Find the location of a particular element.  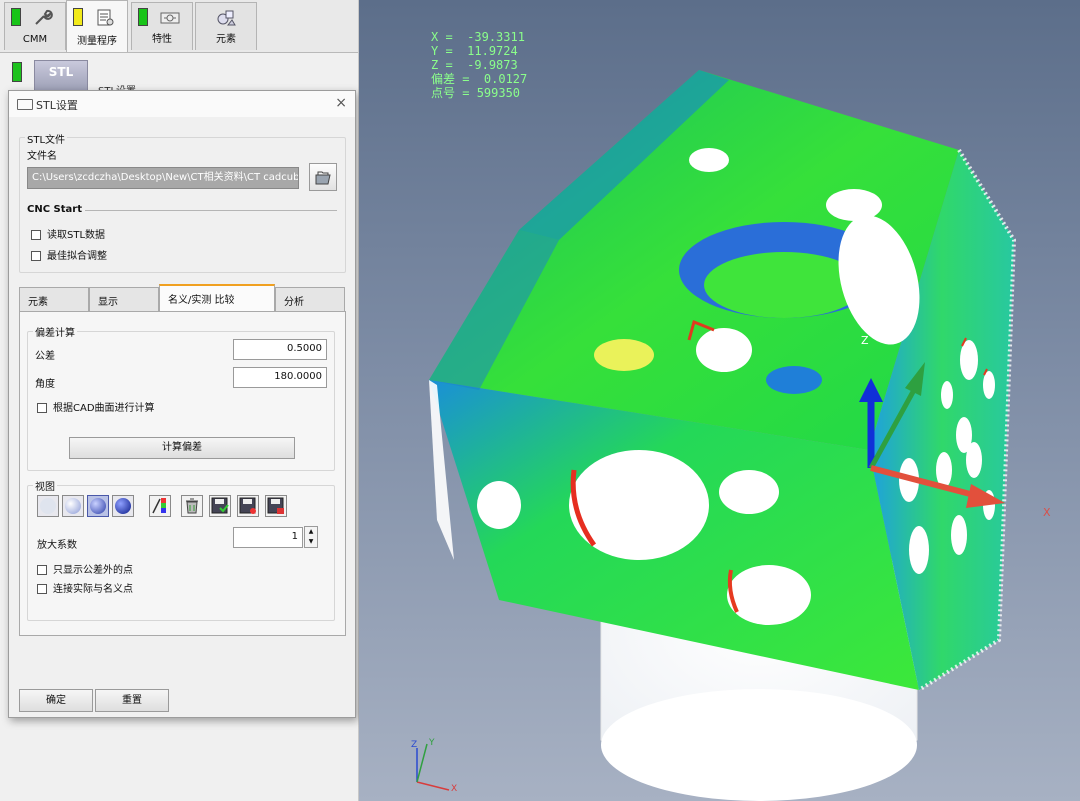

axis-label-x: X is located at coordinates (1047, 512).